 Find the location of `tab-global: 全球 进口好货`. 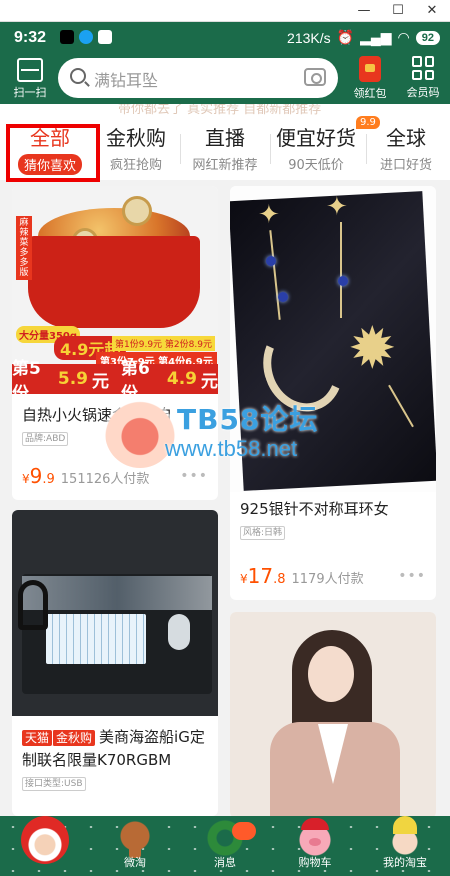

tab-global: 全球 进口好货 is located at coordinates (406, 147).